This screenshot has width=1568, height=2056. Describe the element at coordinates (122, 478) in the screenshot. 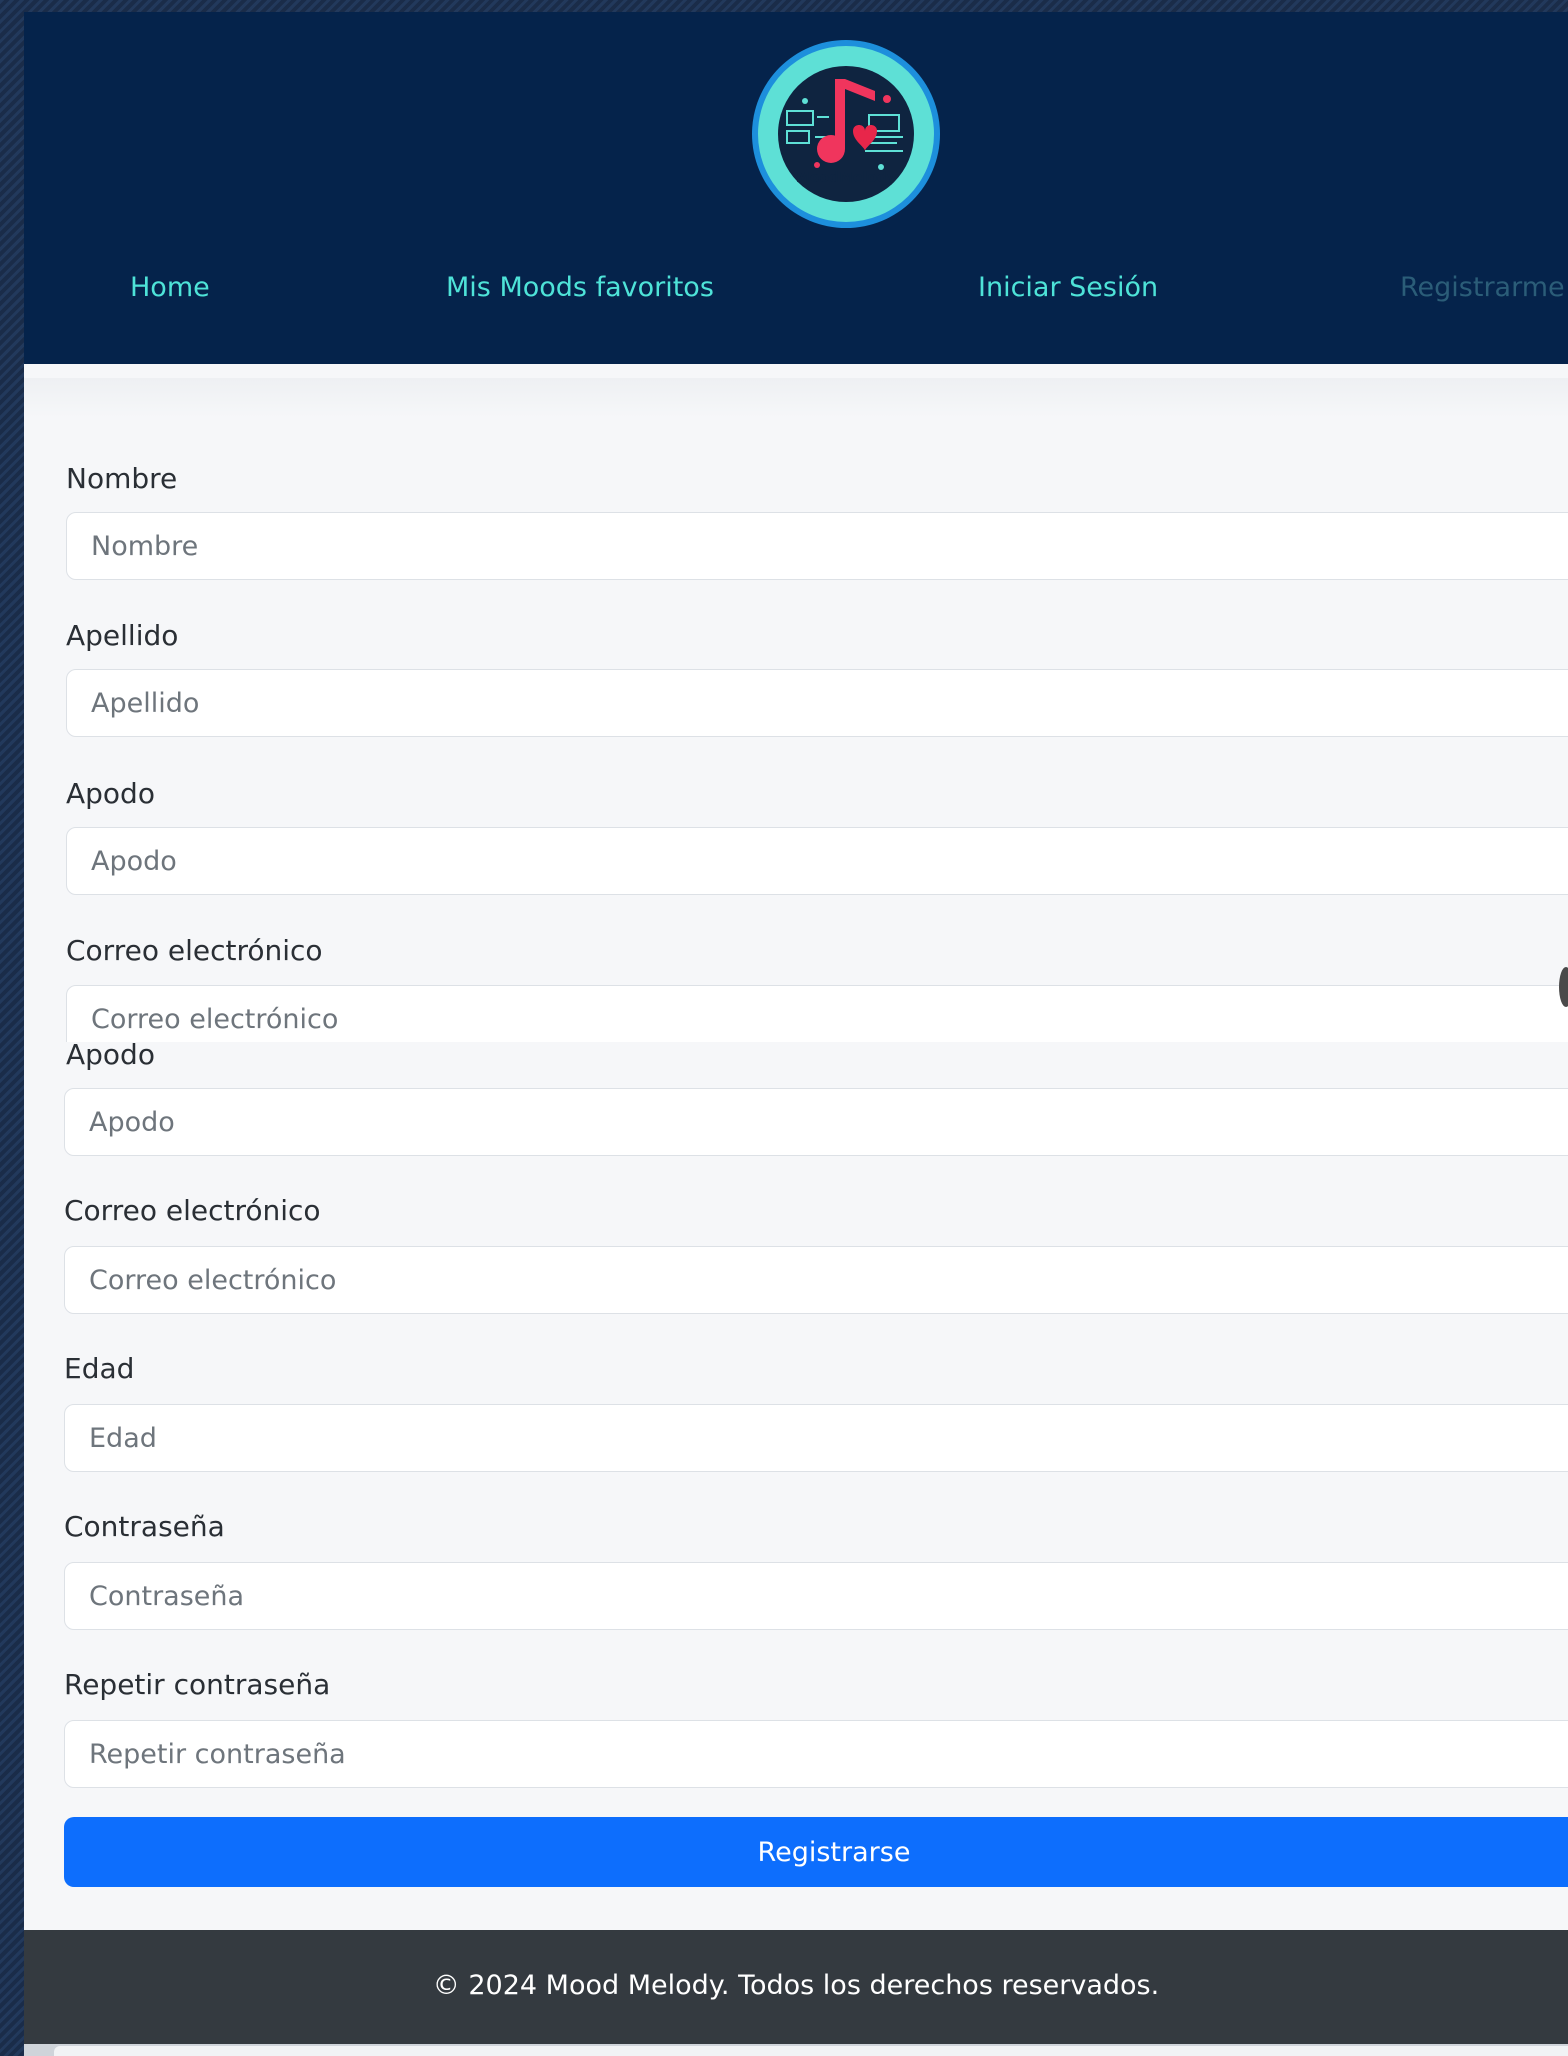

I see `nombre-label: Nombre` at that location.